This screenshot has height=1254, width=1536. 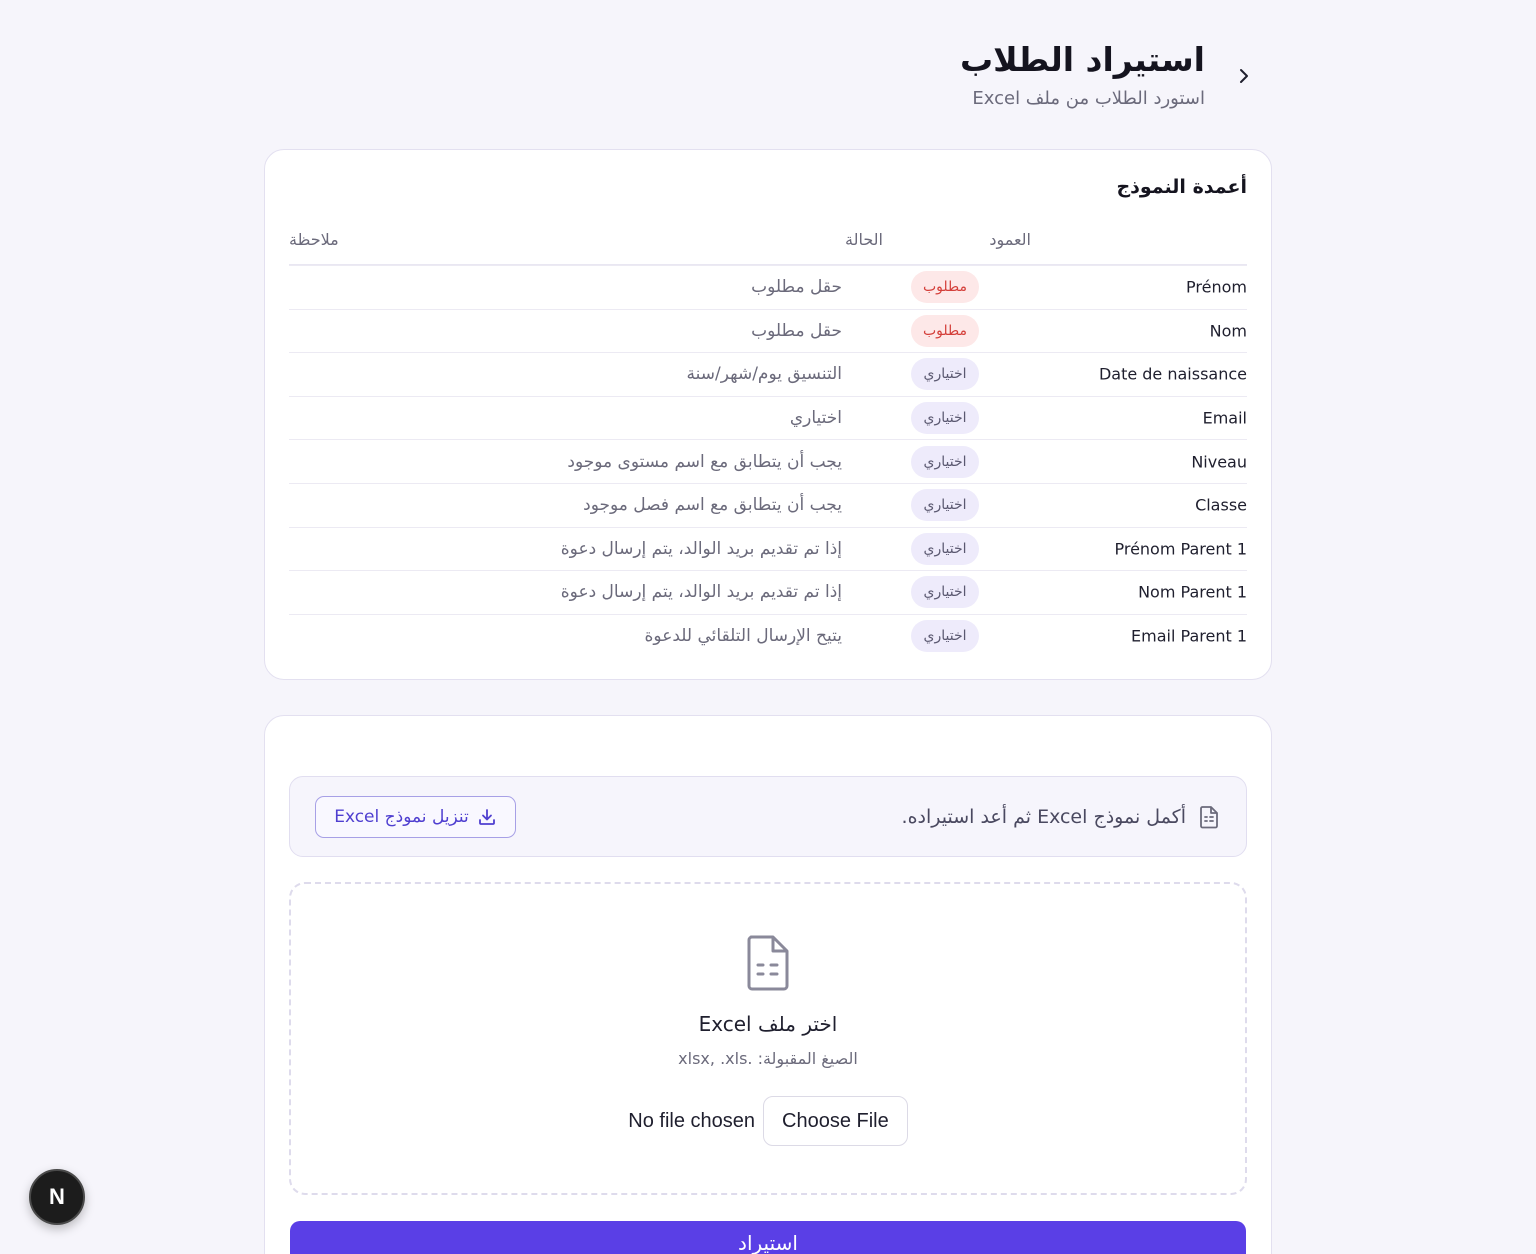 I want to click on file-input: No file chosen Choose File, so click(x=768, y=1121).